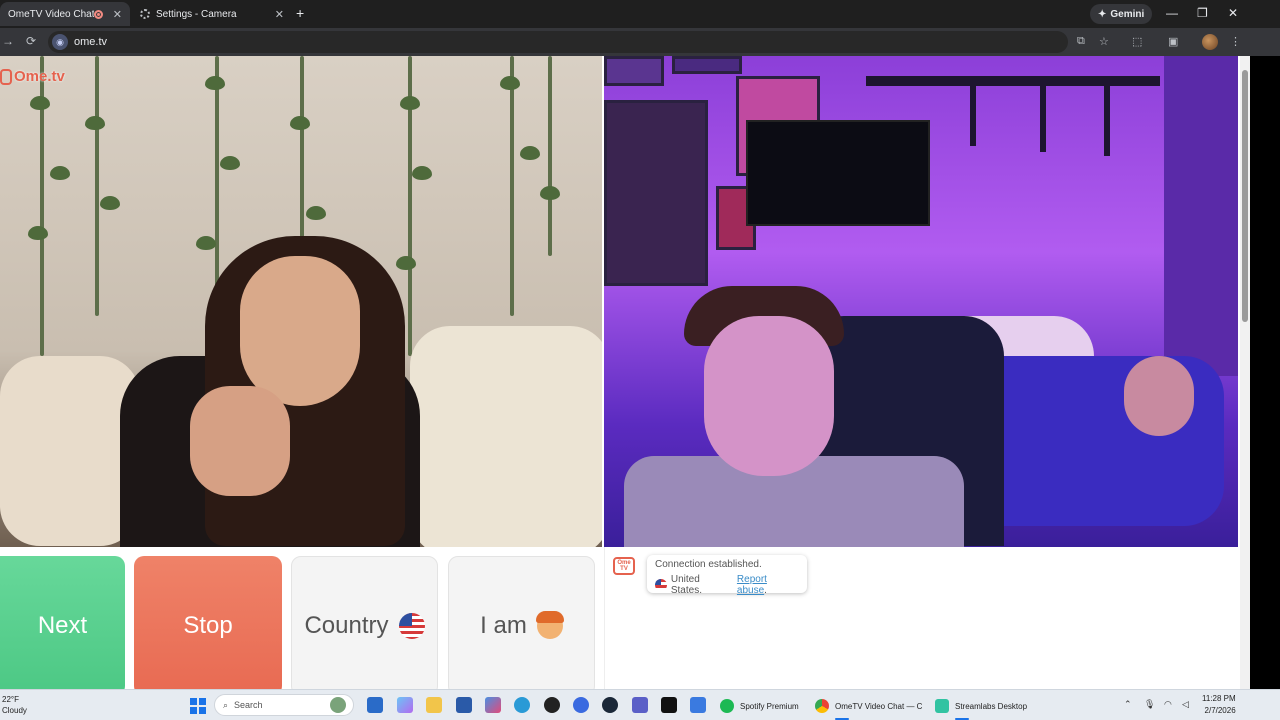  I want to click on alien-icon, so click(552, 705).